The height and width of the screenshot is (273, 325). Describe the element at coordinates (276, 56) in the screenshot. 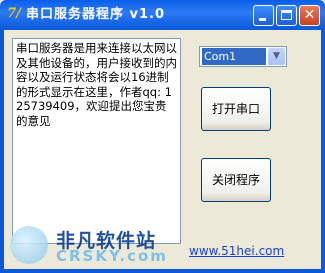

I see `chevron-down-icon: ▼` at that location.